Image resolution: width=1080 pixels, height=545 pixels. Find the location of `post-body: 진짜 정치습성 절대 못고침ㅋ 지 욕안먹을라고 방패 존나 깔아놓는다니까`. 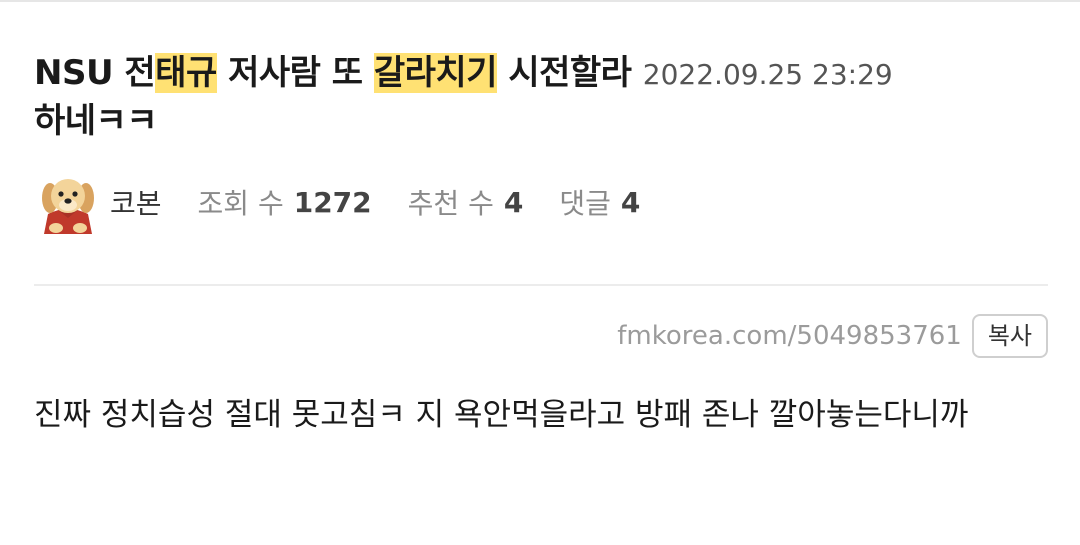

post-body: 진짜 정치습성 절대 못고침ㅋ 지 욕안먹을라고 방패 존나 깔아놓는다니까 is located at coordinates (501, 415).